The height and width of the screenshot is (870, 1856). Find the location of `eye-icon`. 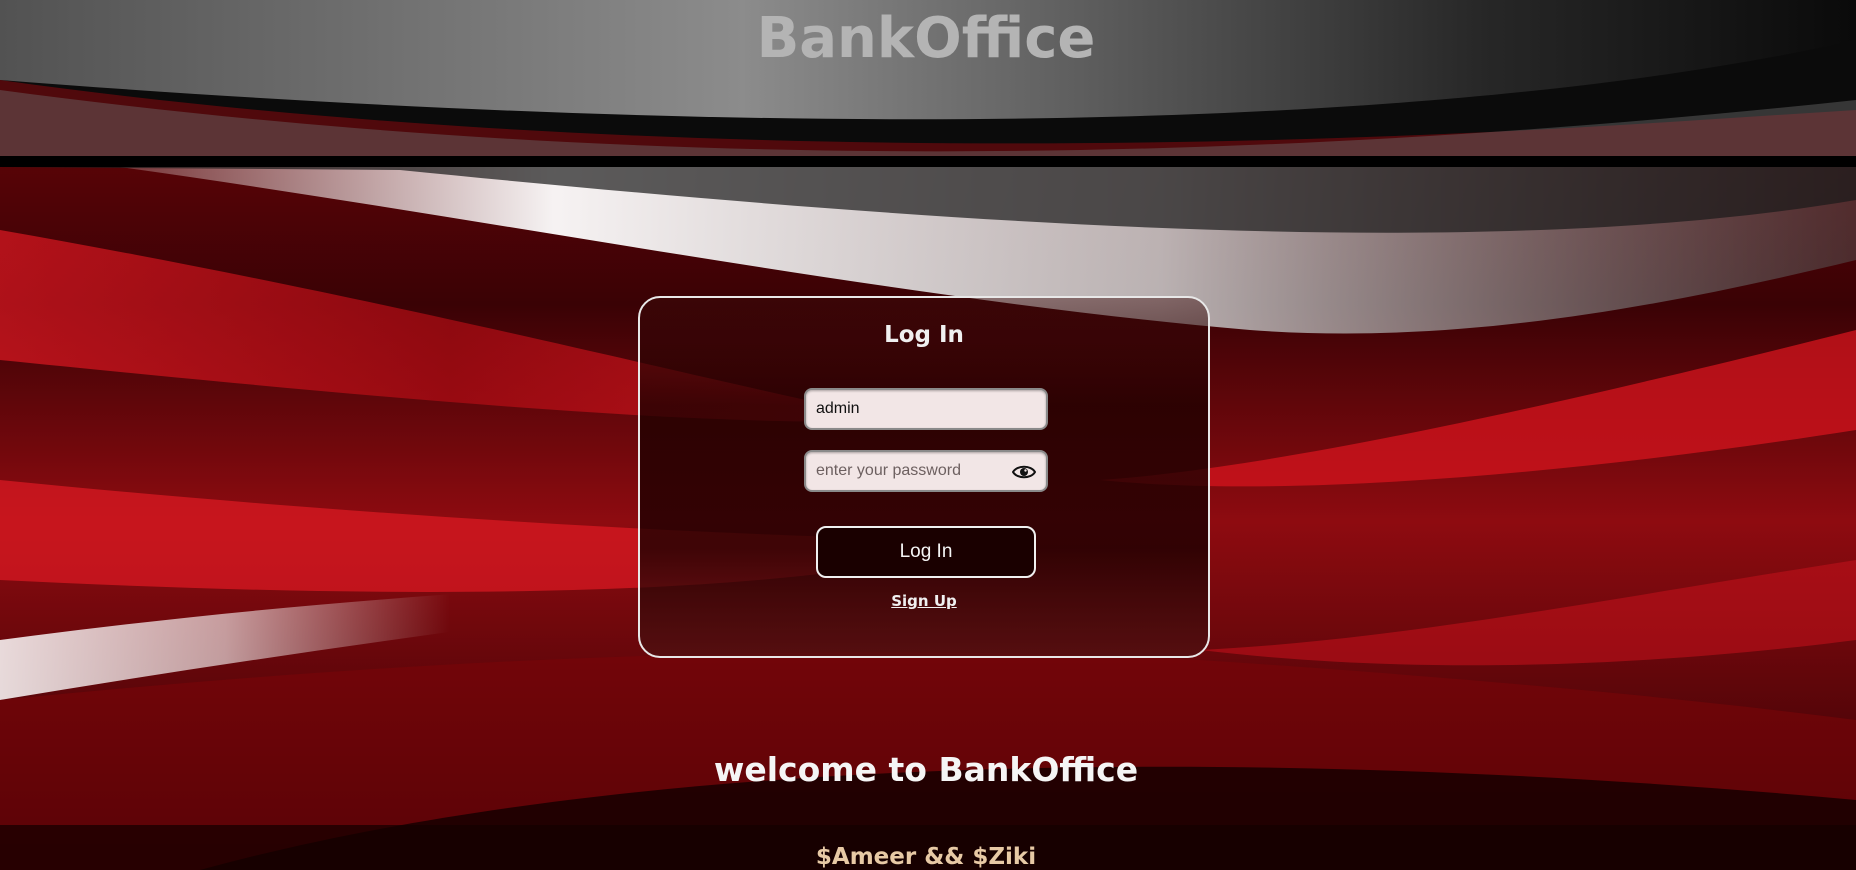

eye-icon is located at coordinates (1024, 472).